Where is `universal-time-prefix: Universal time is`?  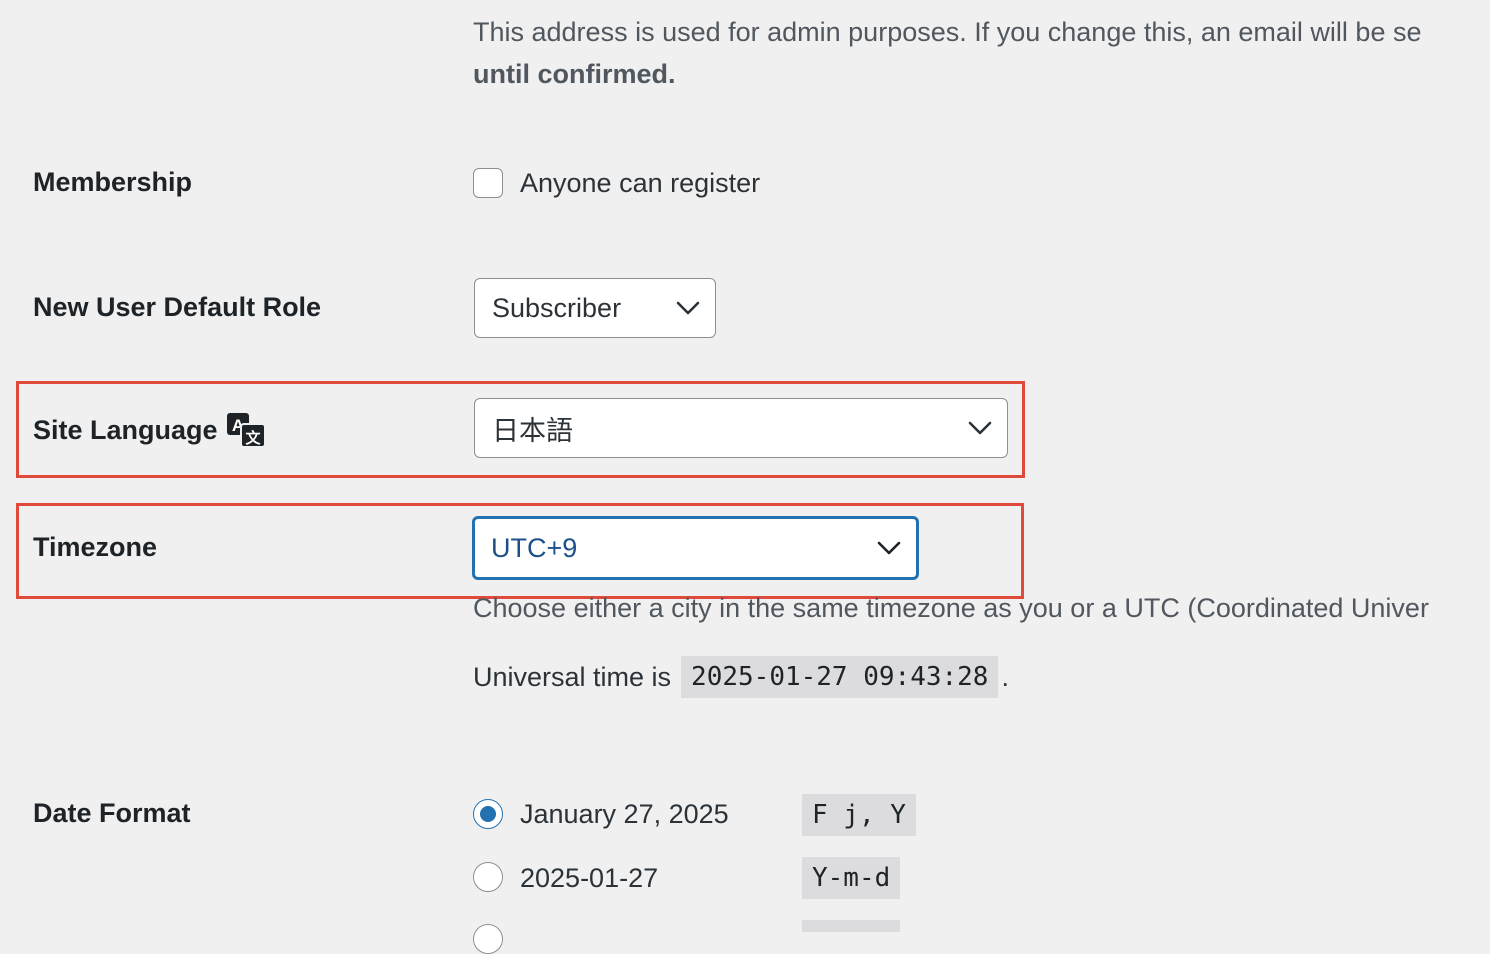 universal-time-prefix: Universal time is is located at coordinates (572, 676).